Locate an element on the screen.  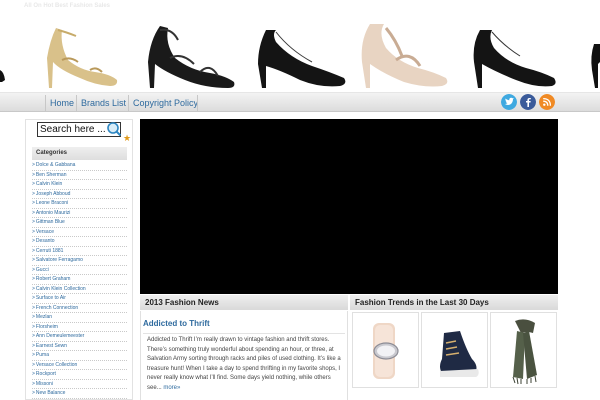
category-item: >Ann Demeulemeester is located at coordinates (79, 337).